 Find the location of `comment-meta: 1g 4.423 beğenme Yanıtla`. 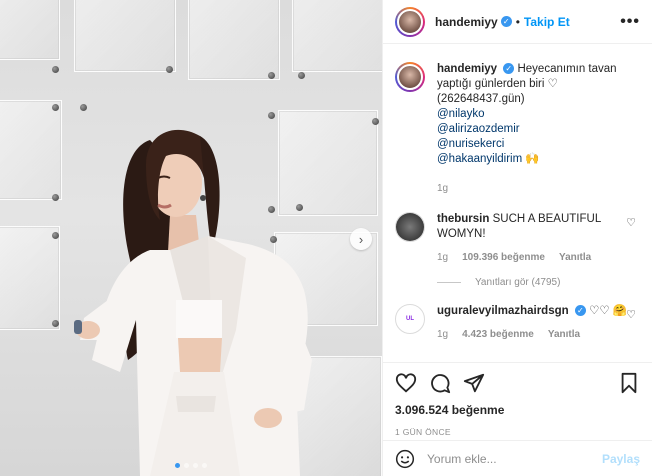

comment-meta: 1g 4.423 beğenme Yanıtla is located at coordinates (538, 334).